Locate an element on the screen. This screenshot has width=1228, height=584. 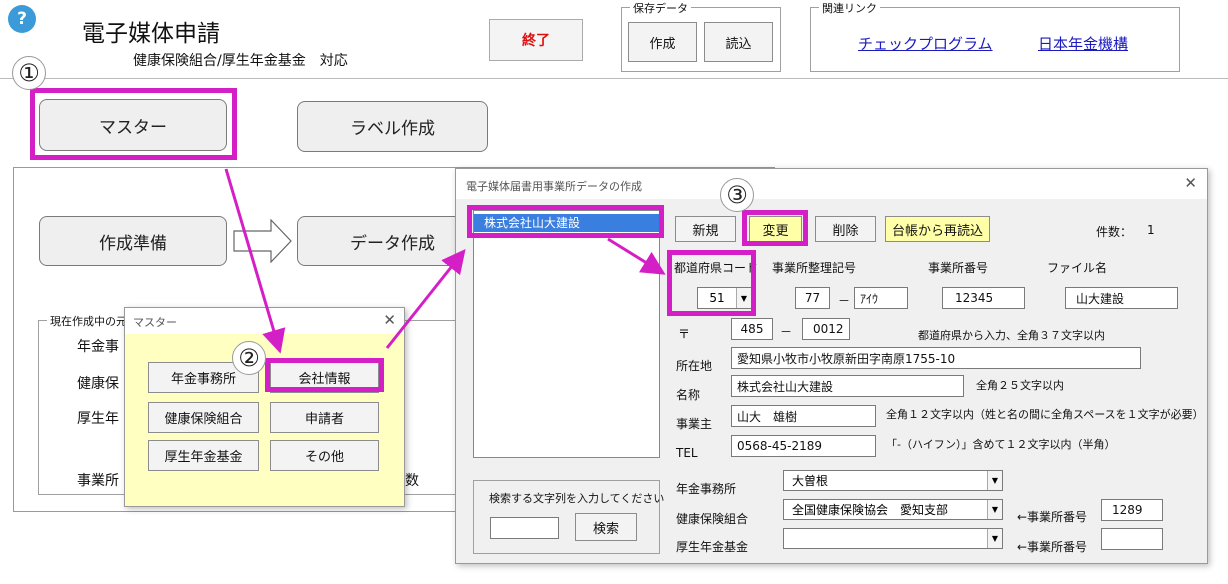
step-2-badge: ② is located at coordinates (249, 358).